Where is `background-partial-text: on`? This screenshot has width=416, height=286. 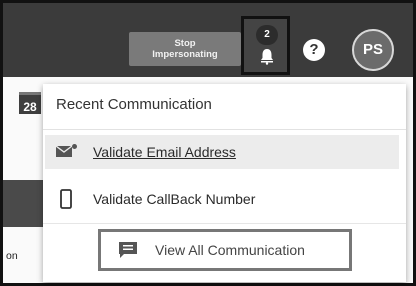 background-partial-text: on is located at coordinates (12, 256).